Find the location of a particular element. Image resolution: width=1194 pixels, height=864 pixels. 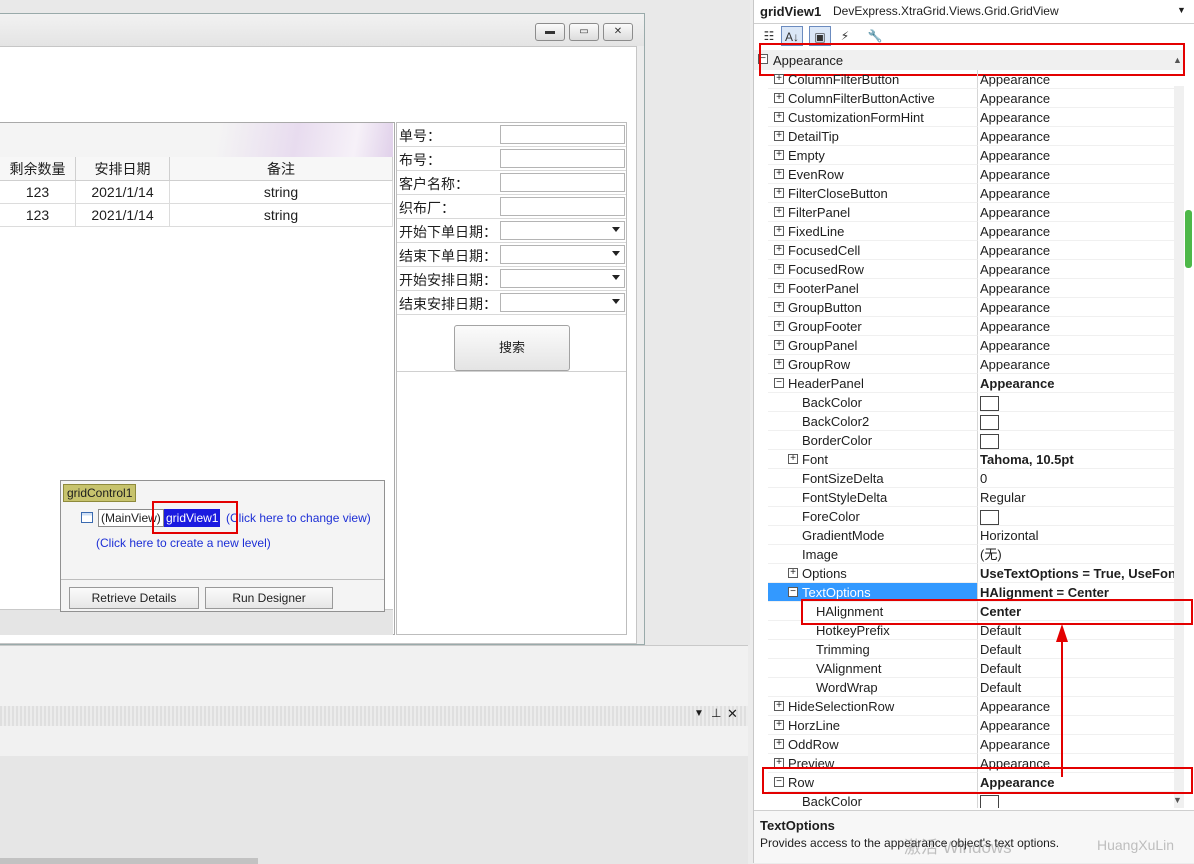

property-name-cell: FontStyleDelta is located at coordinates (873, 497).